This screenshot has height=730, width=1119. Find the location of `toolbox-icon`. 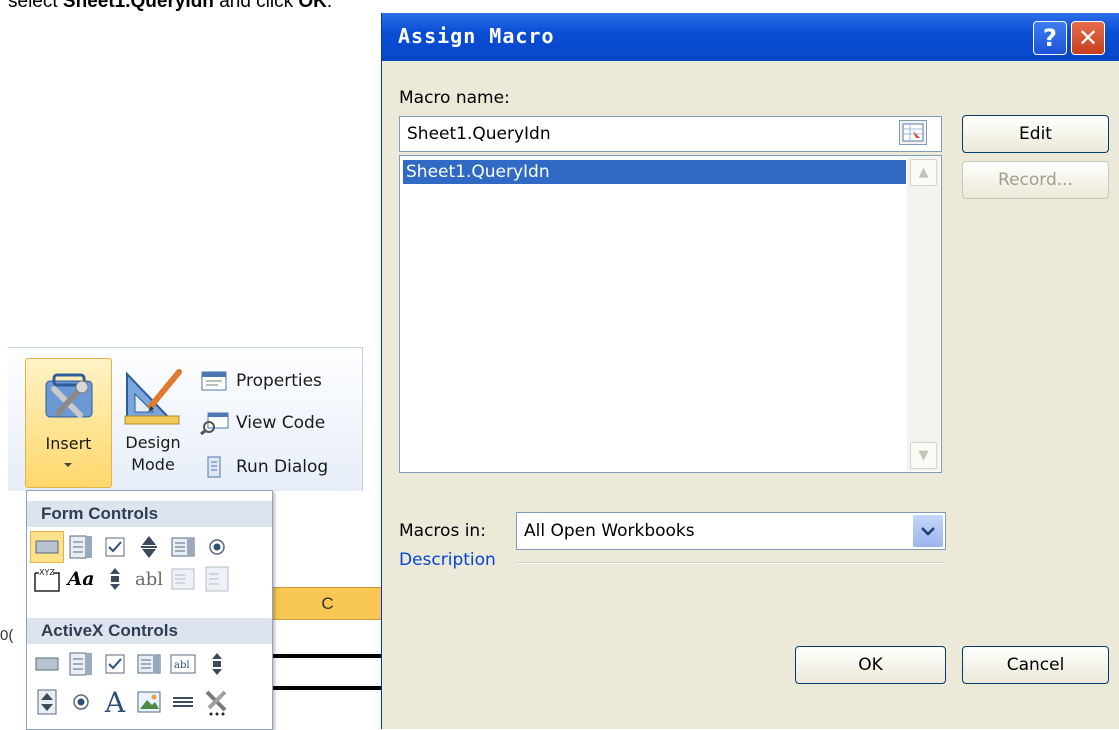

toolbox-icon is located at coordinates (69, 395).